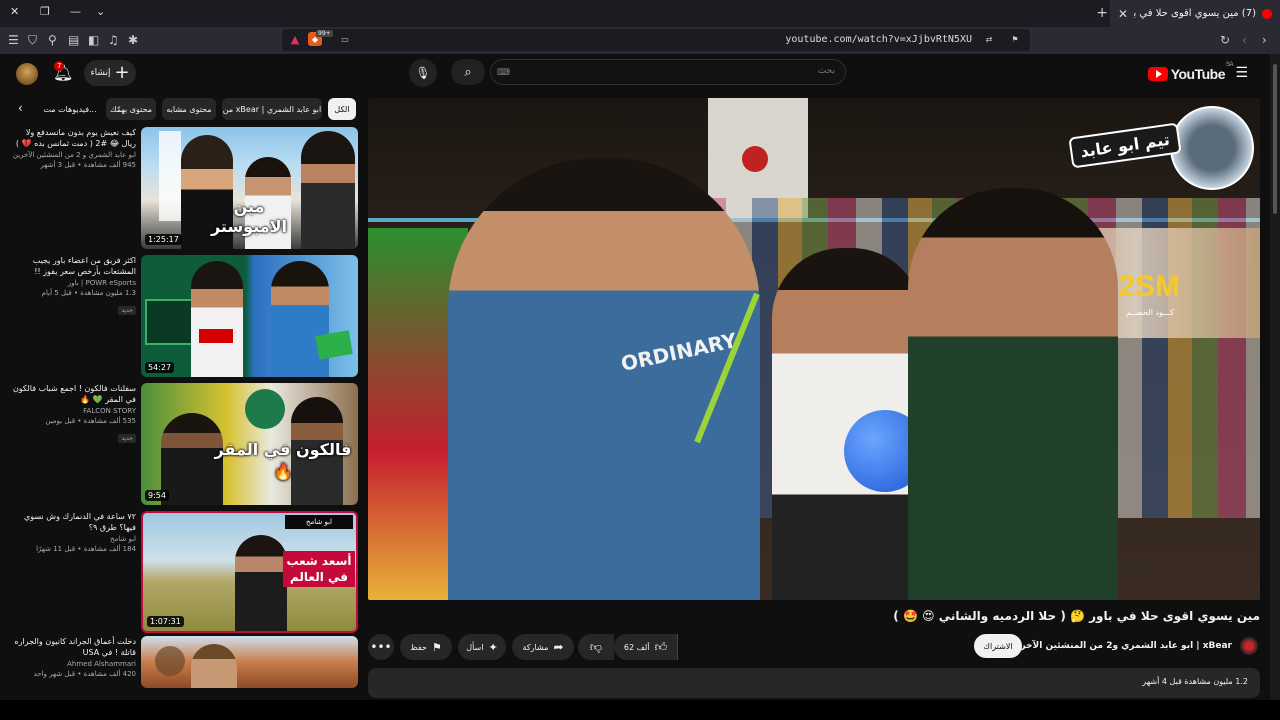 The width and height of the screenshot is (1280, 720). I want to click on keyboard-icon: ⌨, so click(503, 73).